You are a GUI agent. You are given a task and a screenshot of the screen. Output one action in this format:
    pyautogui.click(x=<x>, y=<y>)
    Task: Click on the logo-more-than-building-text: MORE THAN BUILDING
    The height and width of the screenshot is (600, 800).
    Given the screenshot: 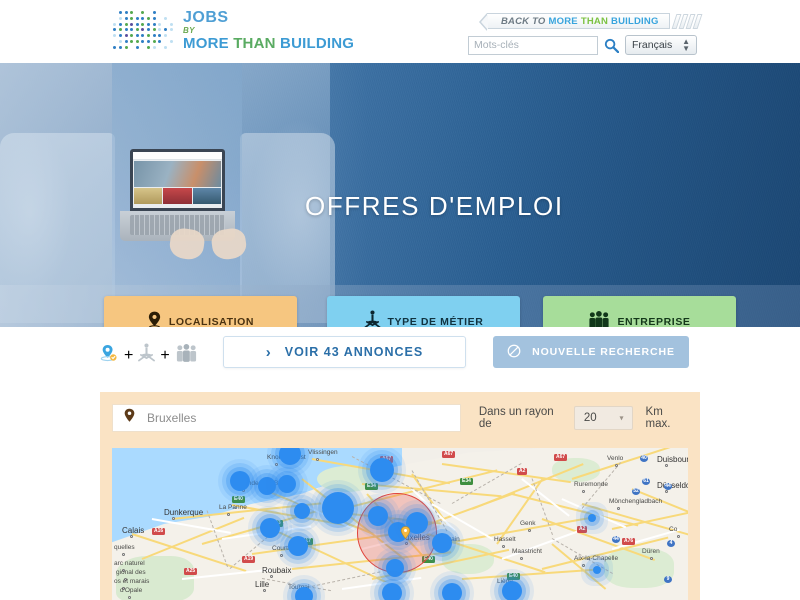 What is the action you would take?
    pyautogui.click(x=268, y=43)
    